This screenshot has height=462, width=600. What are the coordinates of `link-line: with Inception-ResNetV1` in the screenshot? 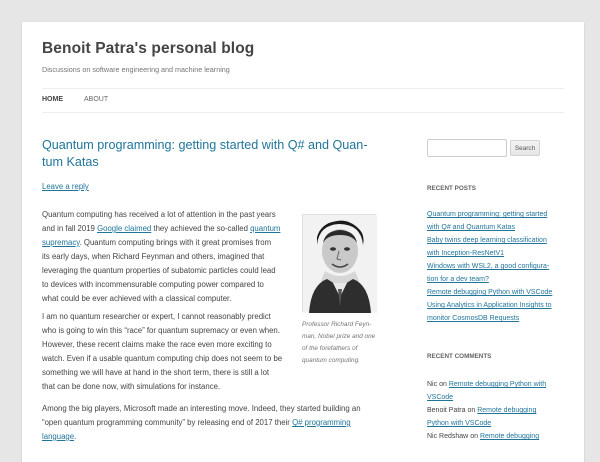 It's located at (466, 253).